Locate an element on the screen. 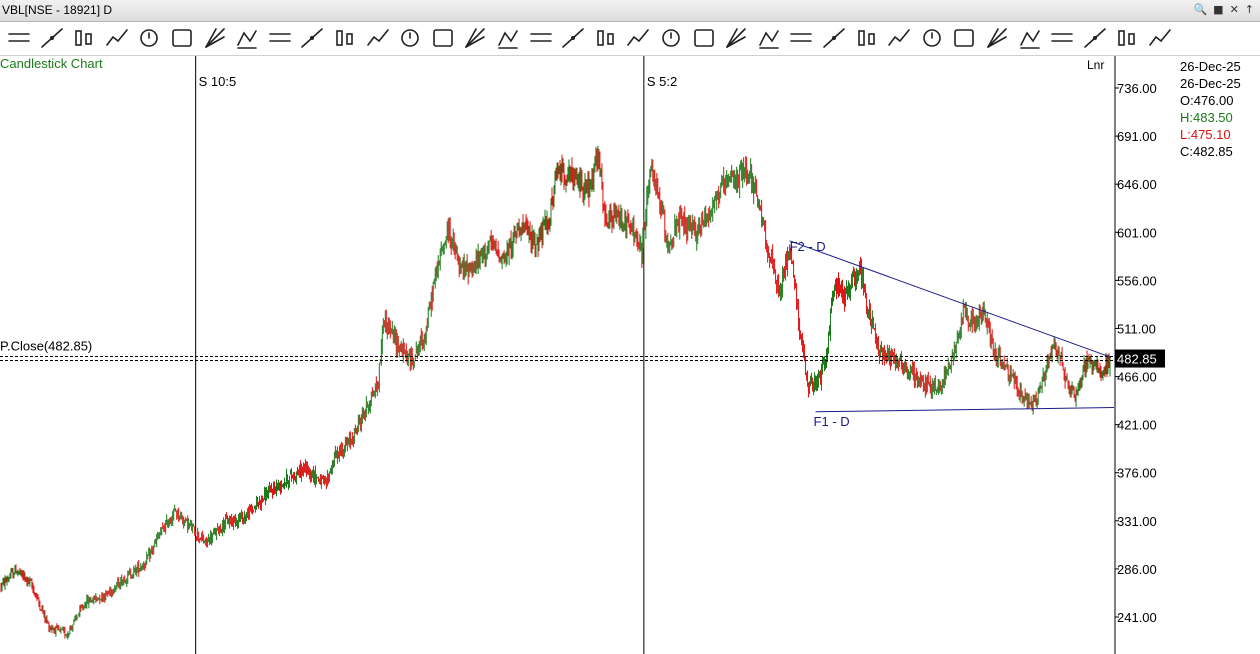  ohlc-open: O:476.00 is located at coordinates (1207, 100).